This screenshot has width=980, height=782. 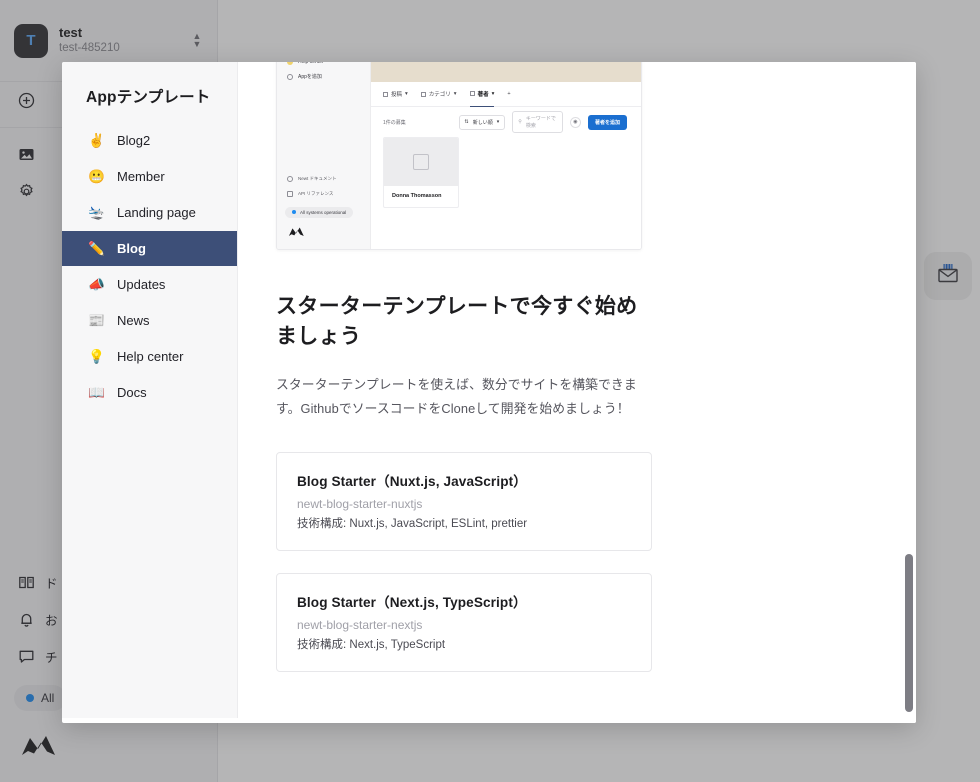 What do you see at coordinates (134, 140) in the screenshot?
I see `template-item-label: Blog2` at bounding box center [134, 140].